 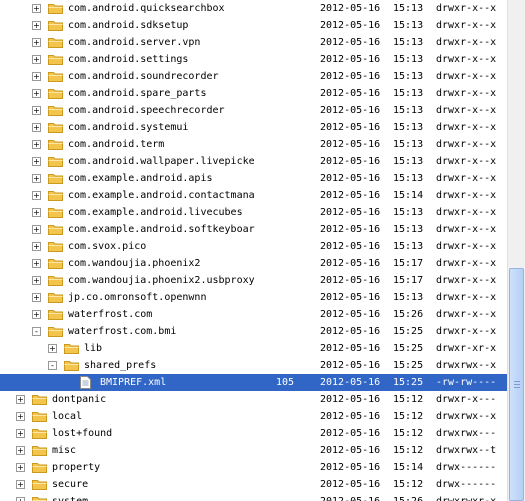 I want to click on item-time: 15:25, so click(x=408, y=348).